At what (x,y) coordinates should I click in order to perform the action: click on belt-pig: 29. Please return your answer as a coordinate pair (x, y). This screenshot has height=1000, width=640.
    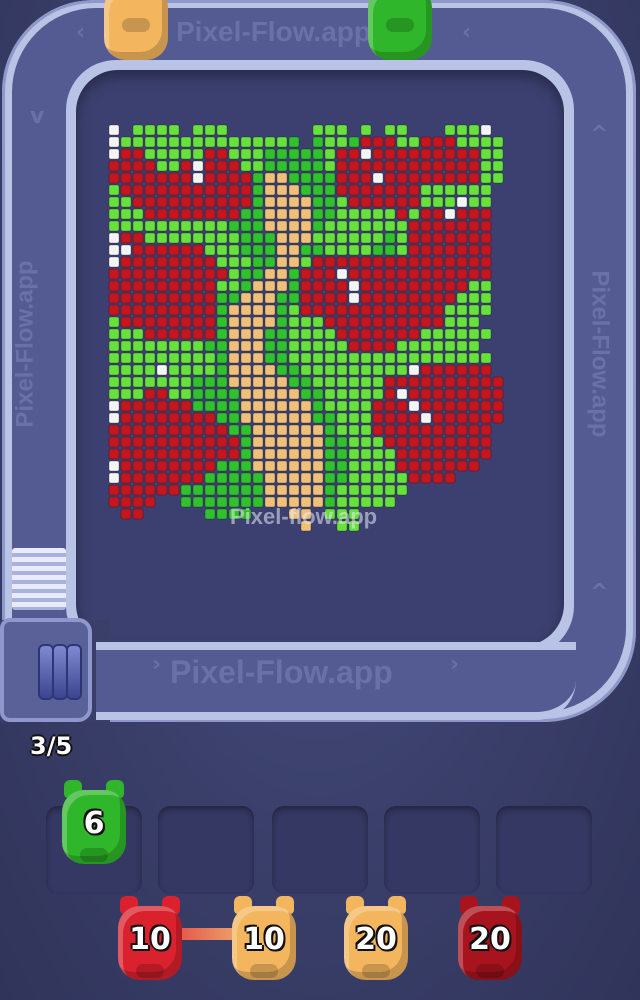
    Looking at the image, I should click on (136, 32).